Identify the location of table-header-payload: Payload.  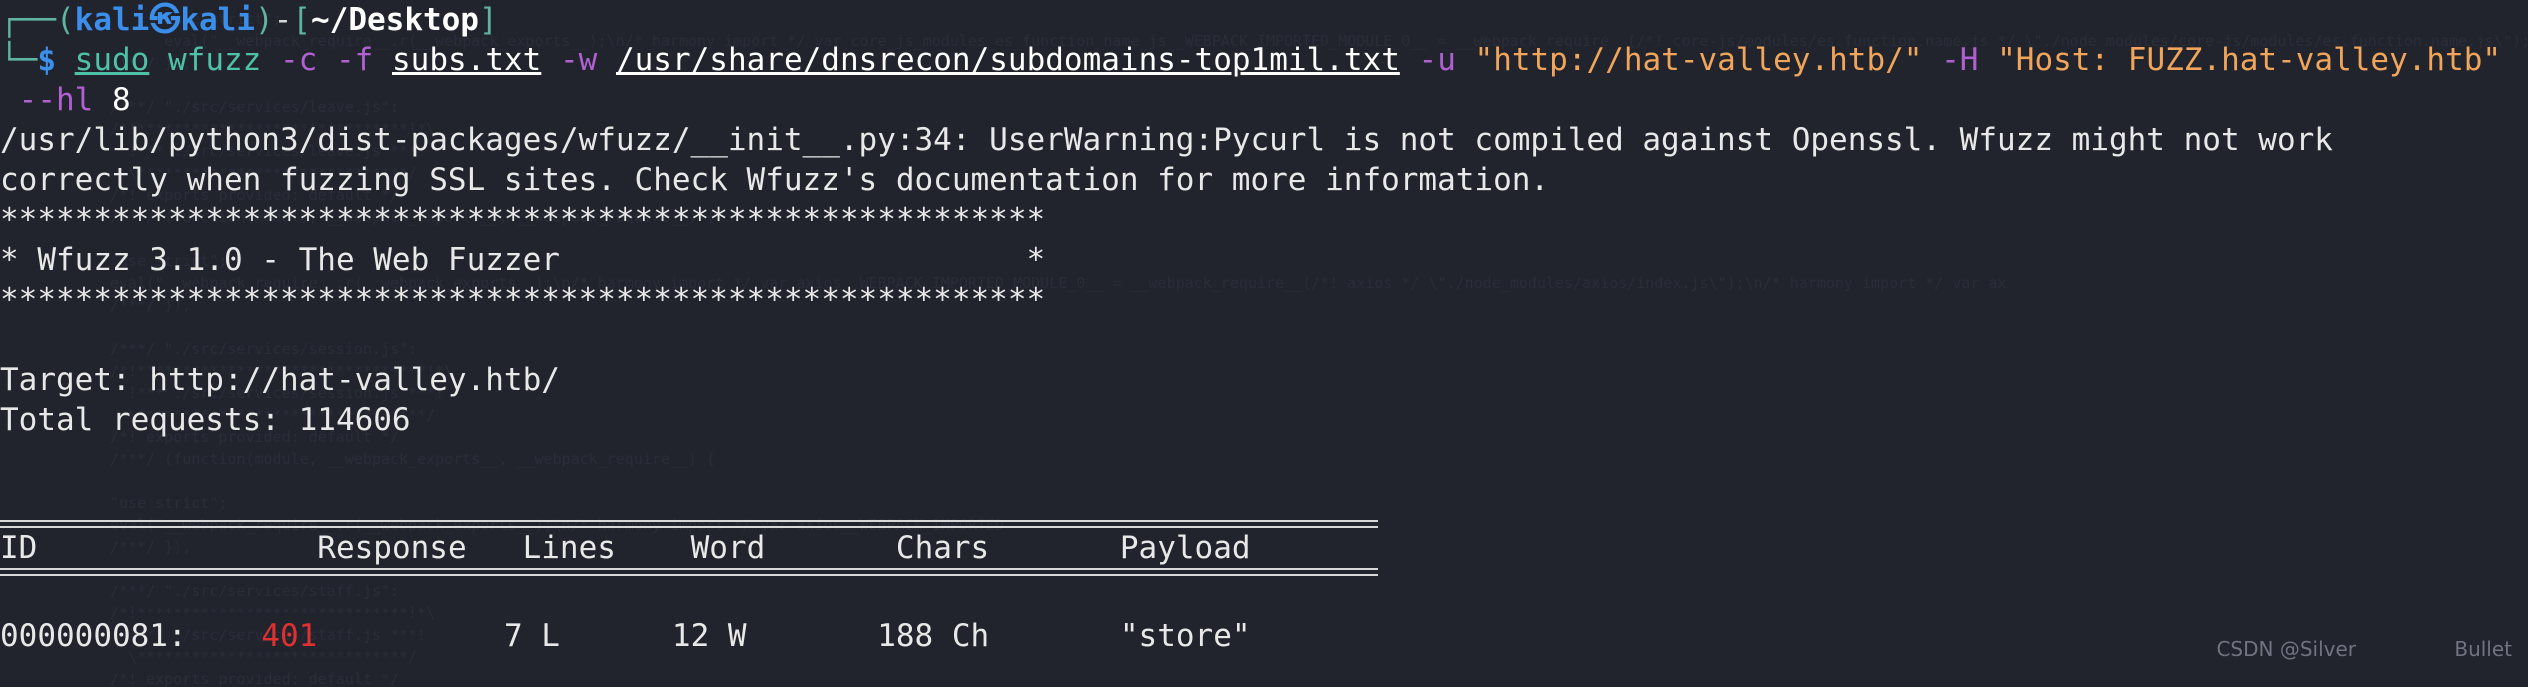
(1185, 548).